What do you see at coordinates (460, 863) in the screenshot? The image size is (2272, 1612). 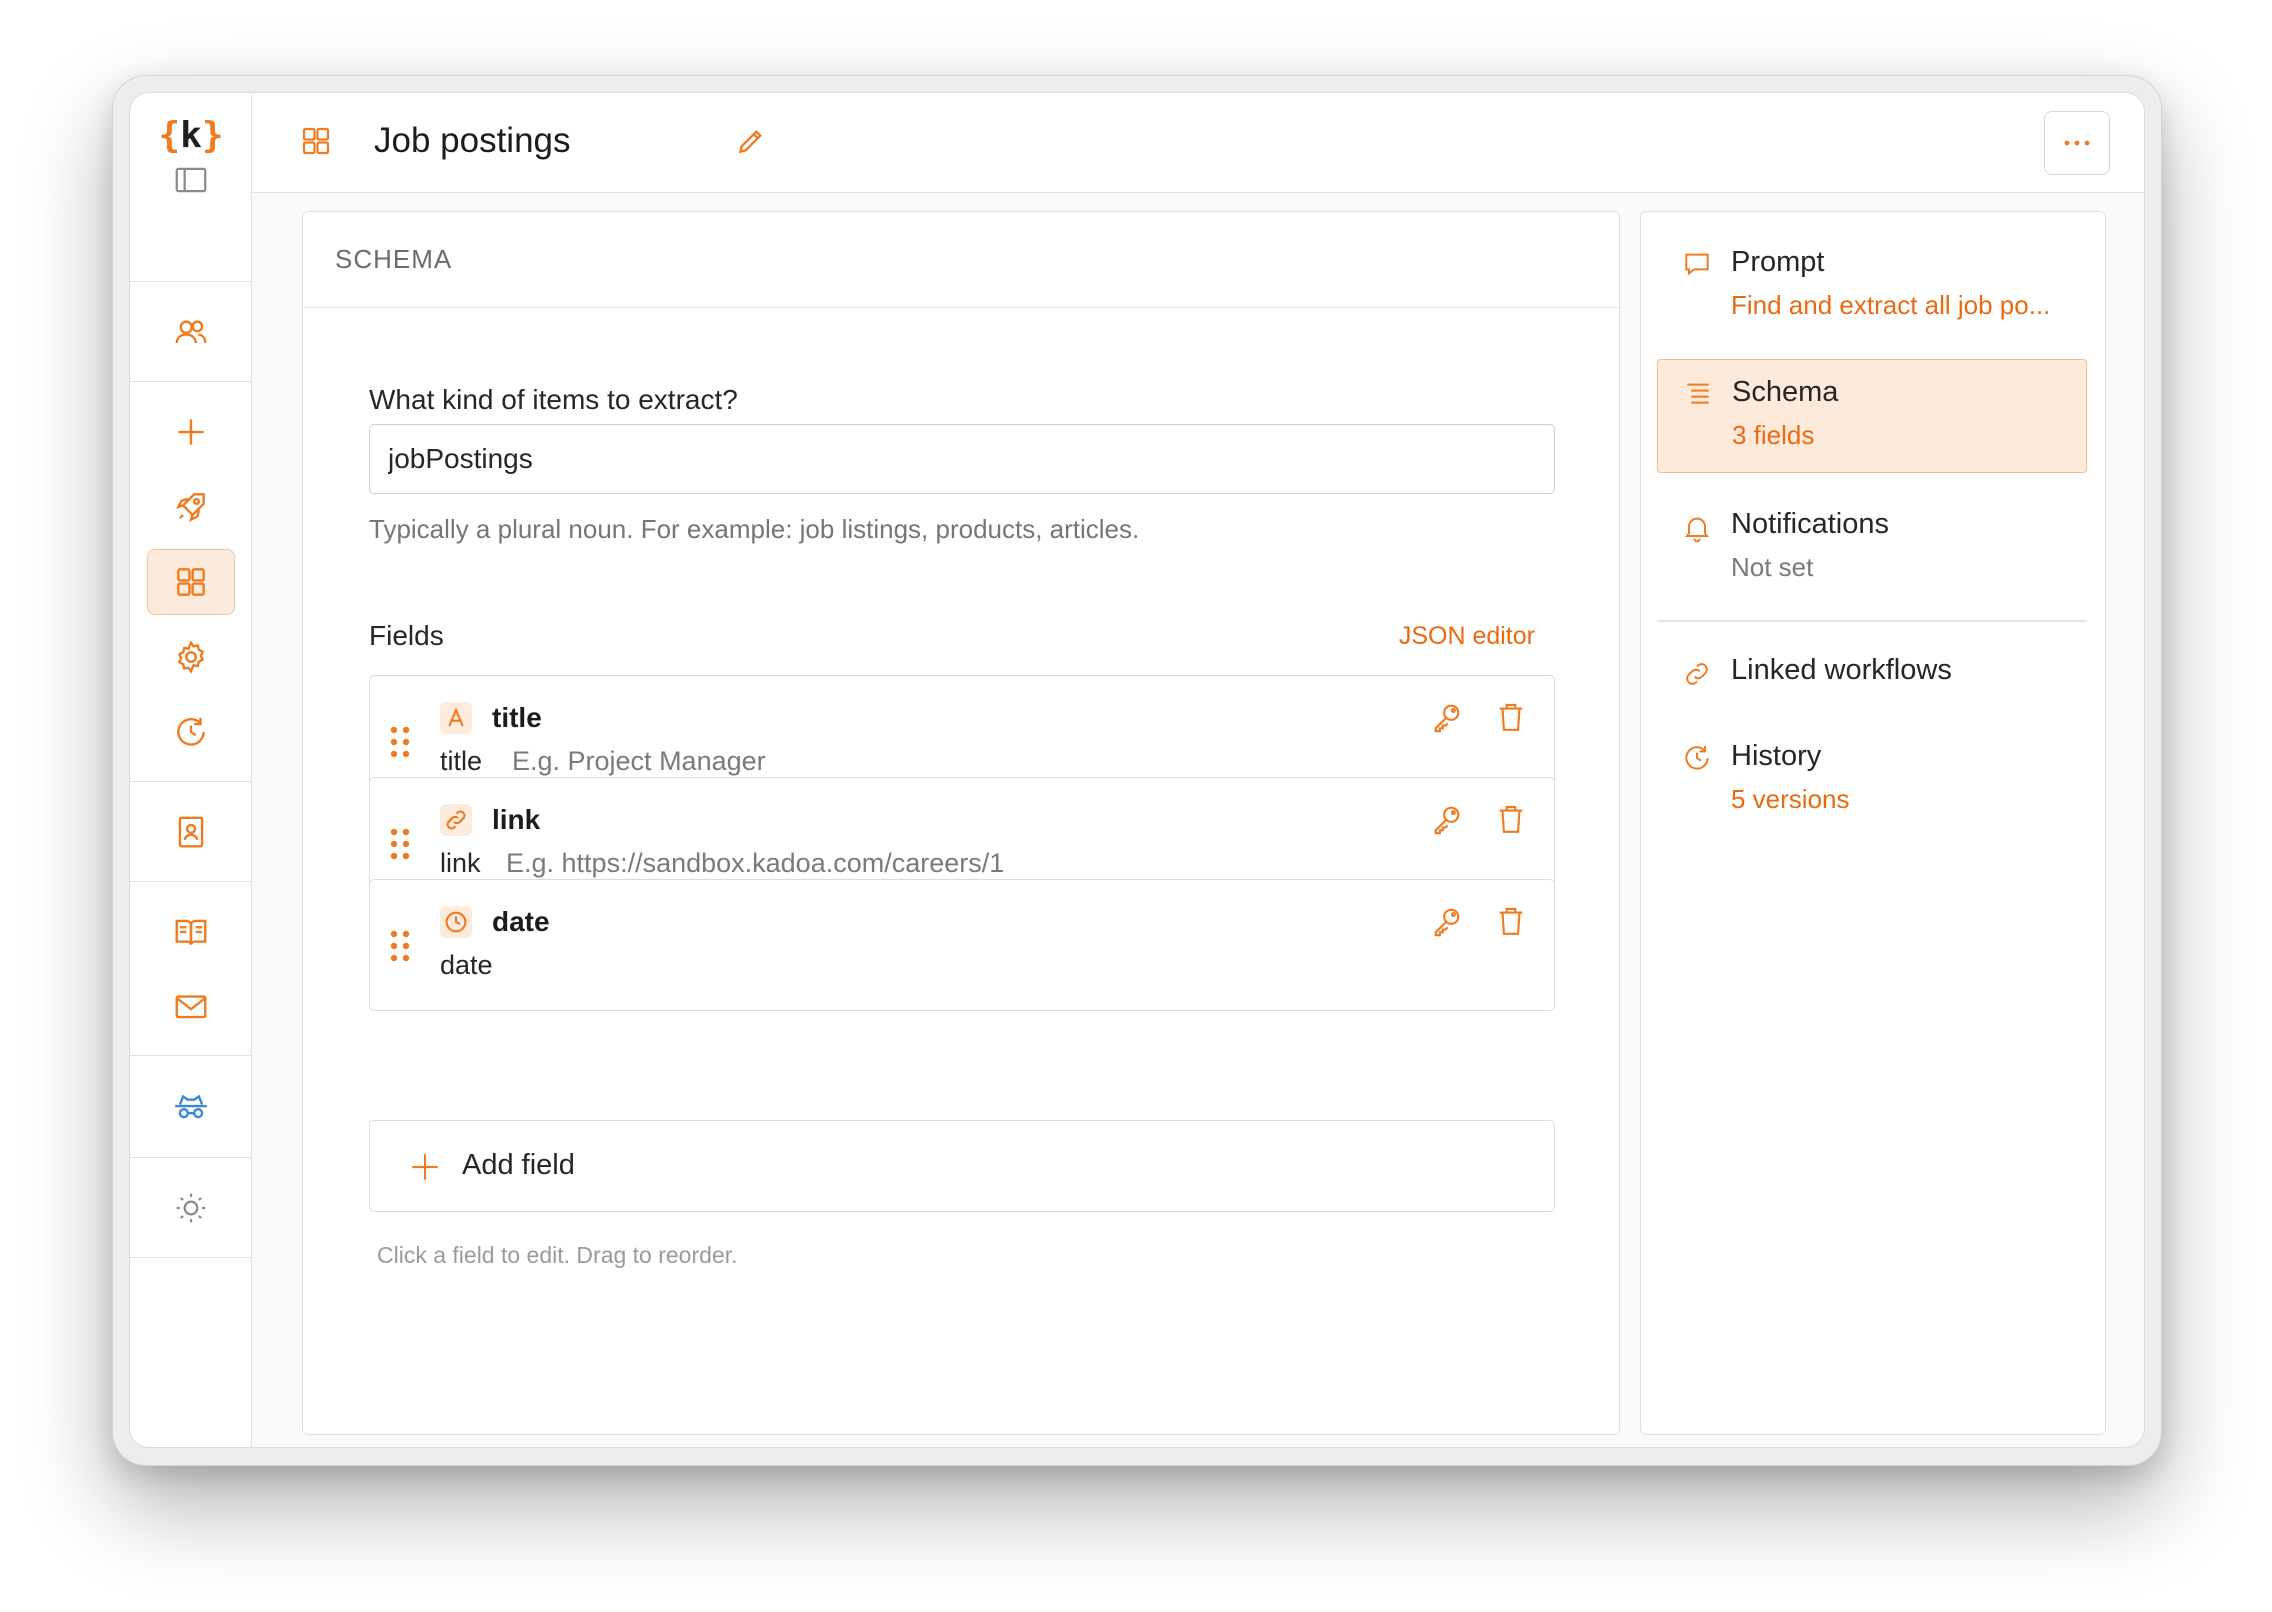 I see `field-key: link` at bounding box center [460, 863].